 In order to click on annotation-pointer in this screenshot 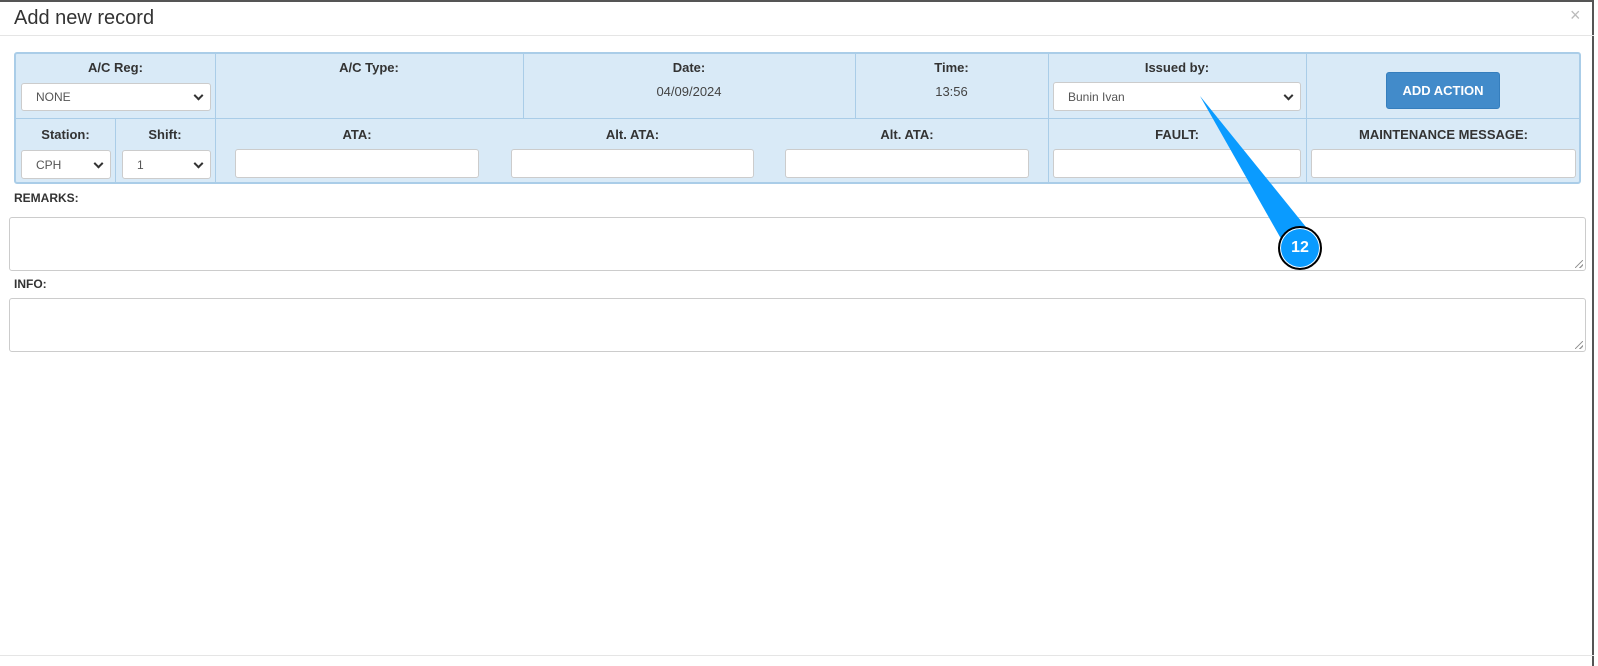, I will do `click(1255, 170)`.